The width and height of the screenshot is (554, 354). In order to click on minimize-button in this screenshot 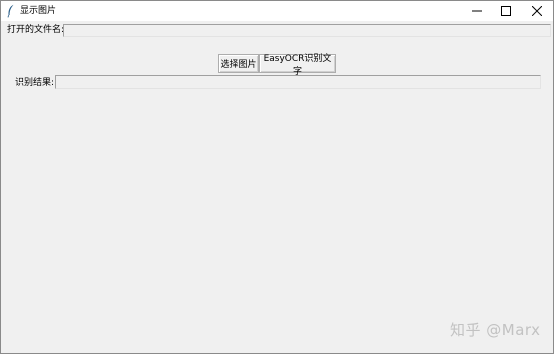, I will do `click(477, 11)`.